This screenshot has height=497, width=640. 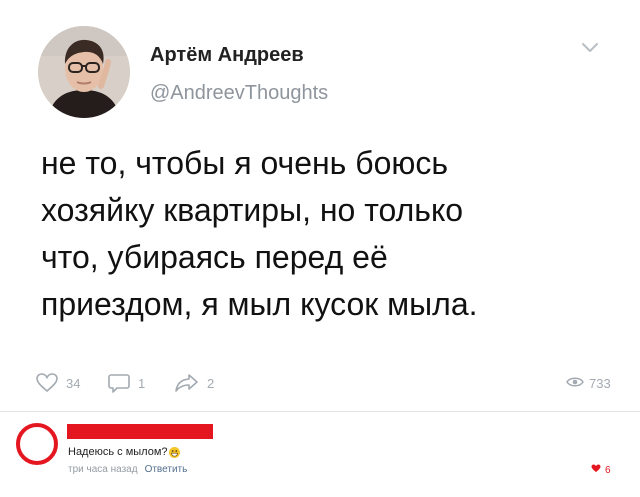 I want to click on author-avatar, so click(x=84, y=72).